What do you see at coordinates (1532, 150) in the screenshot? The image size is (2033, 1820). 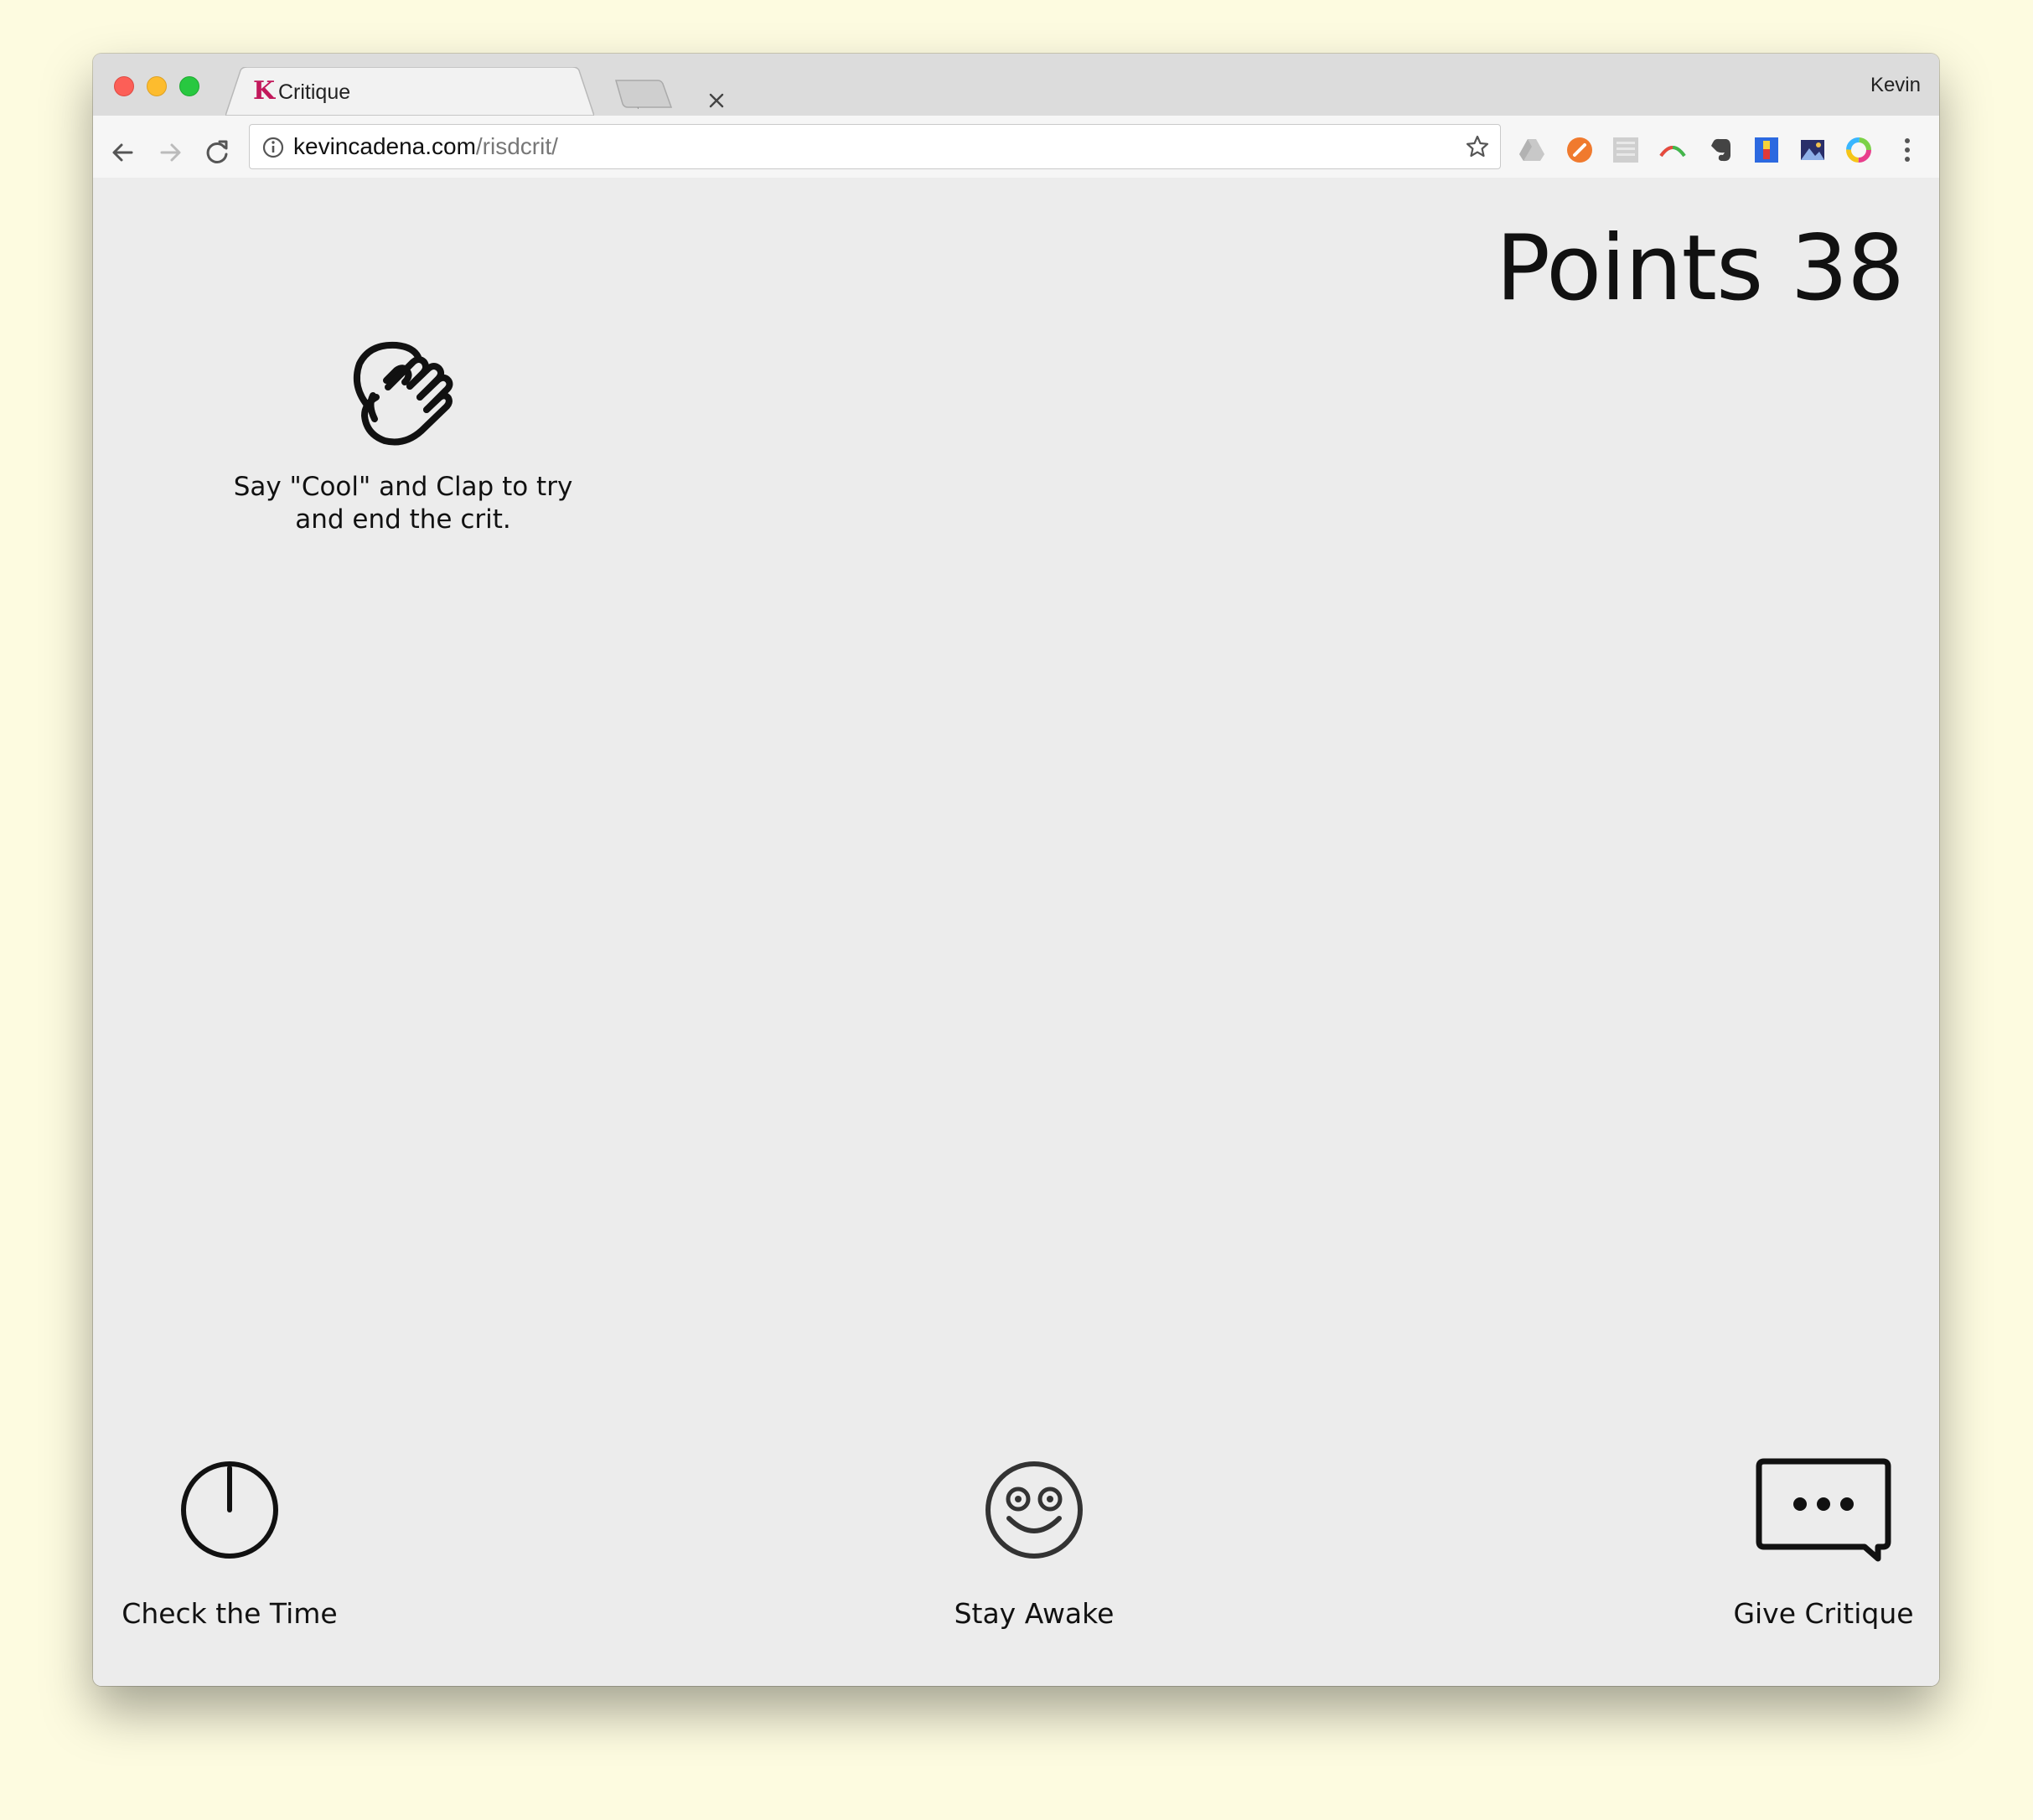 I see `google-drive-icon` at bounding box center [1532, 150].